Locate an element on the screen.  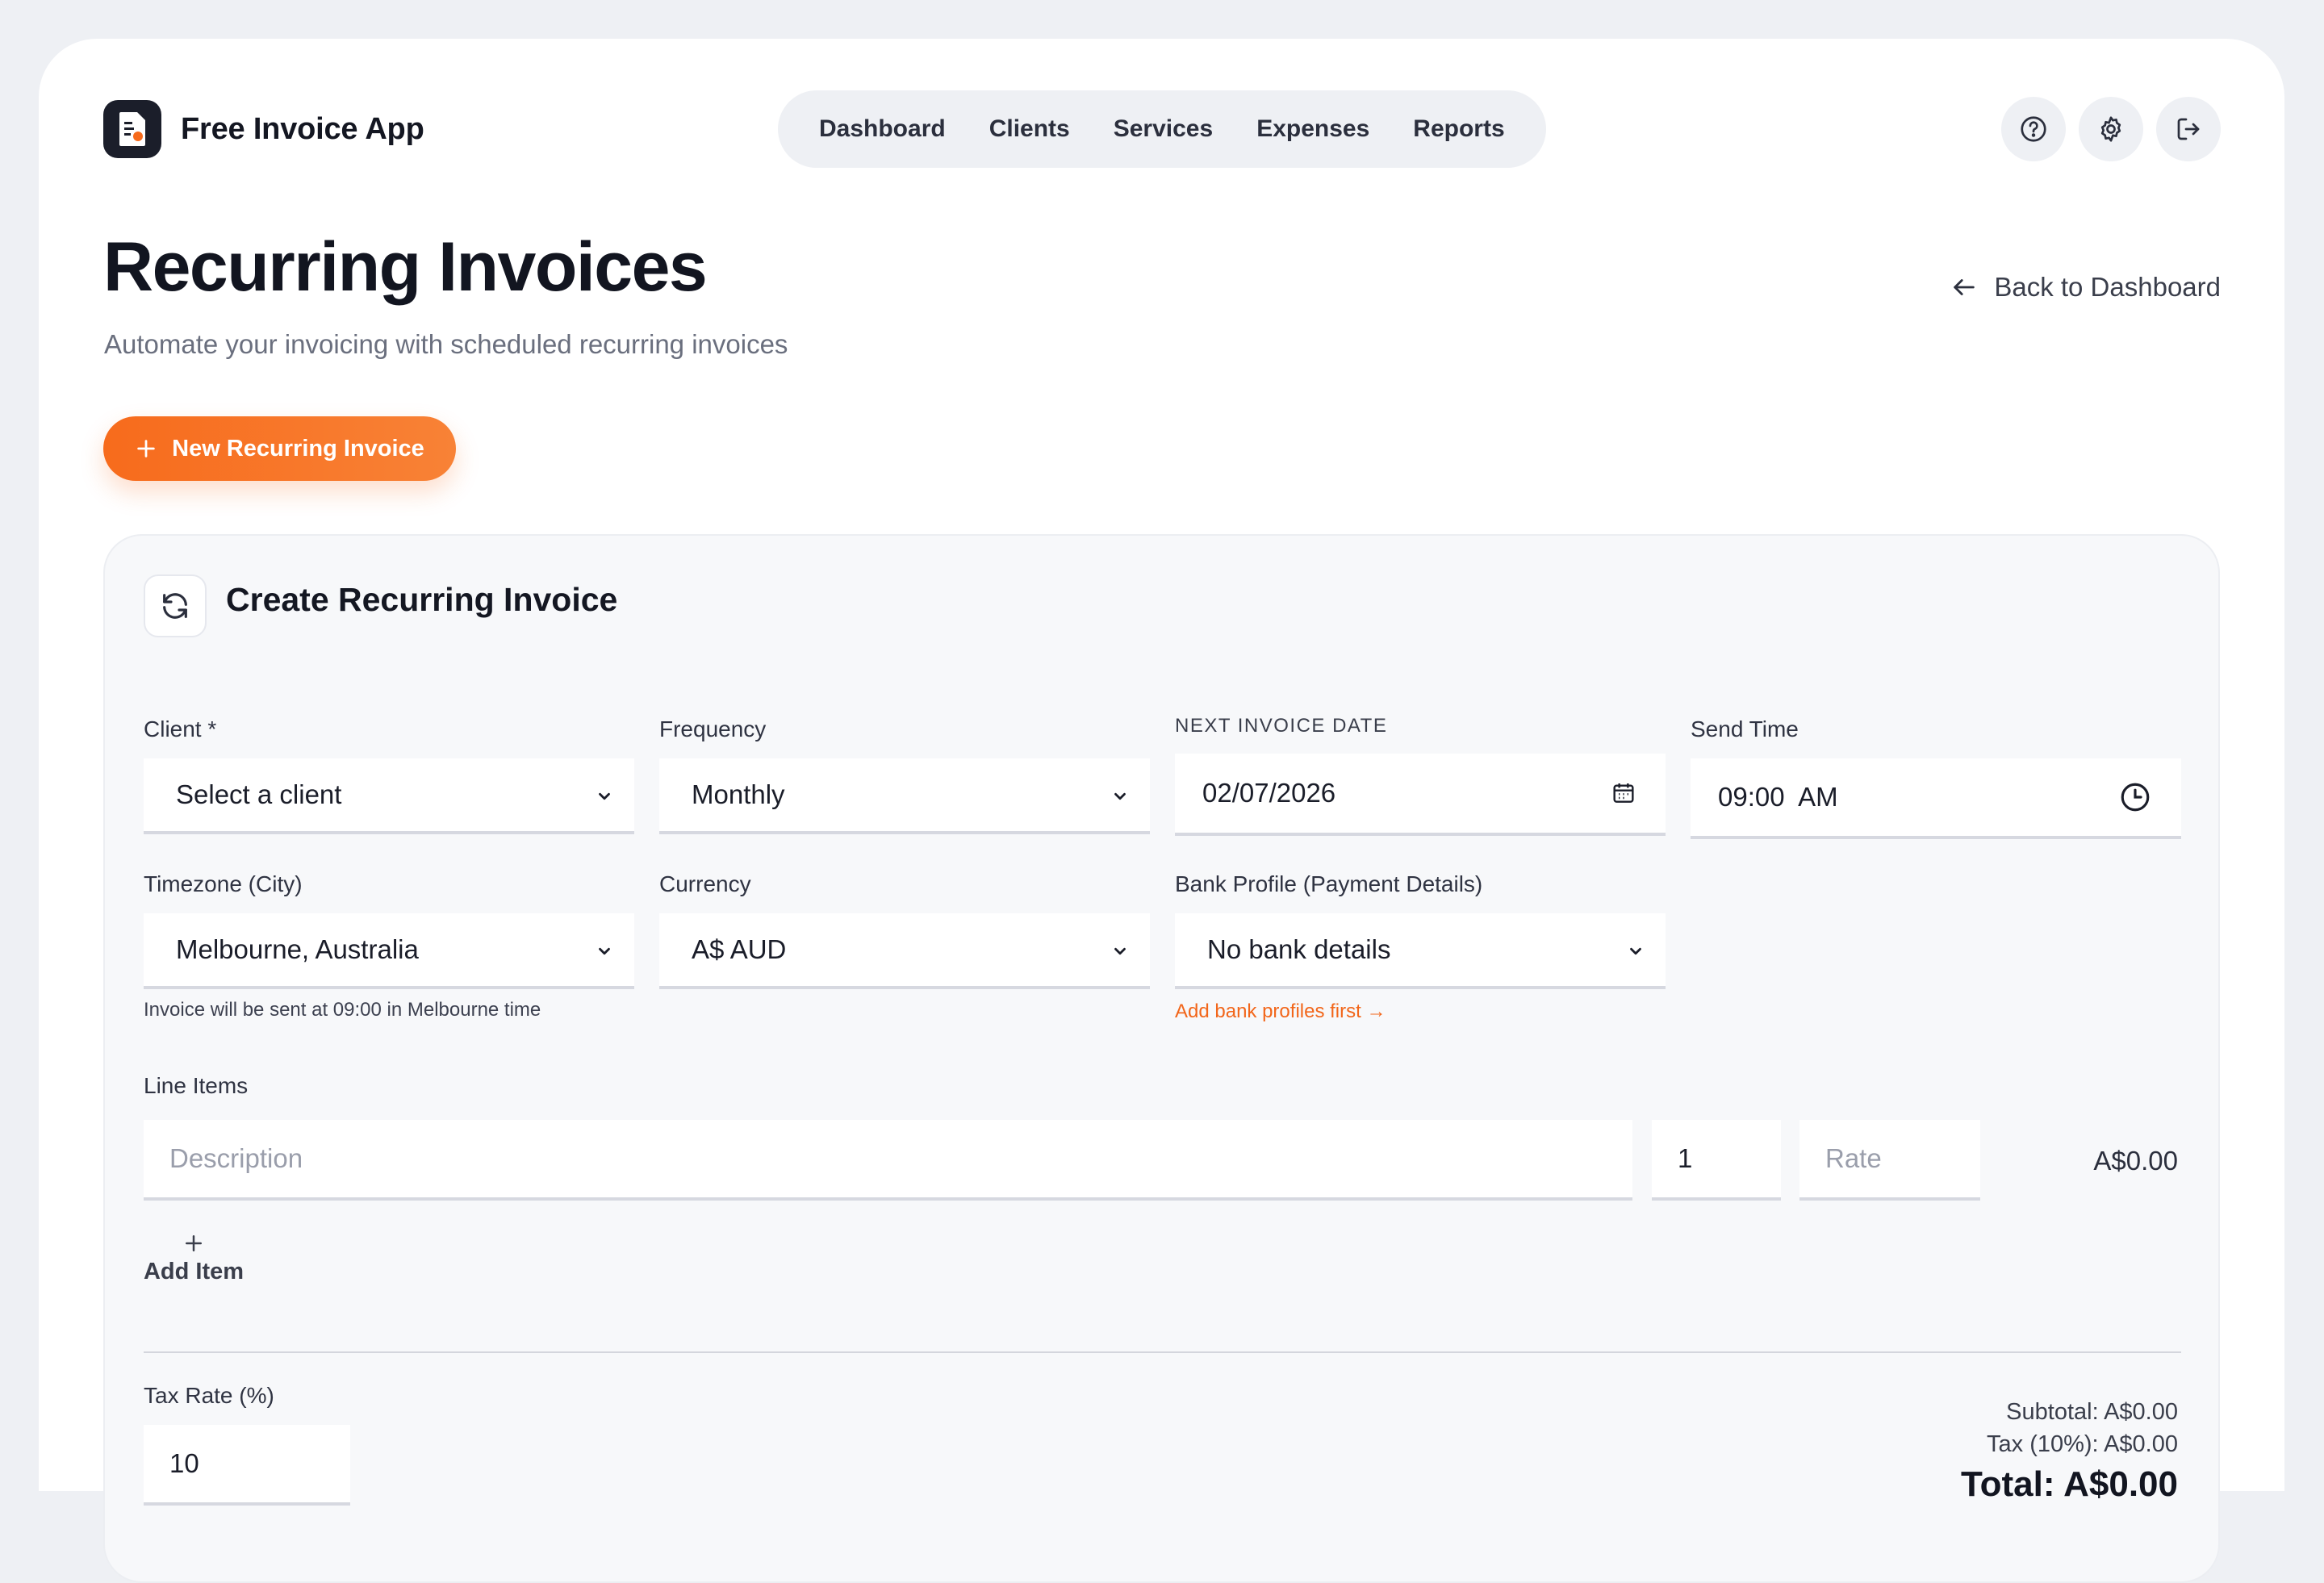
currency-label: Currency is located at coordinates (705, 883).